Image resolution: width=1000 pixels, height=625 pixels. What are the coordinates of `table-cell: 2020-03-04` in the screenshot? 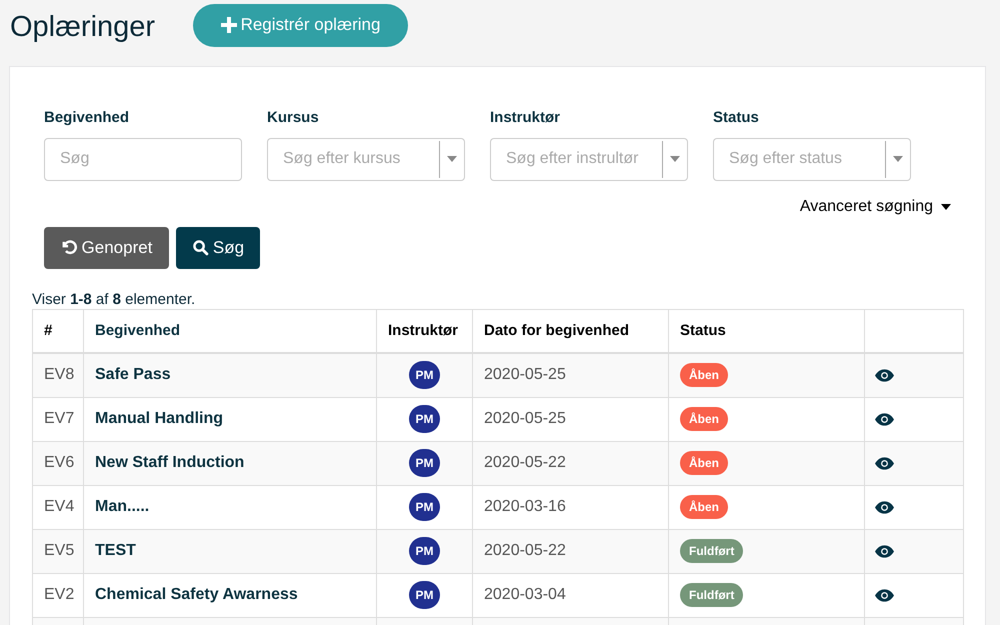 It's located at (570, 595).